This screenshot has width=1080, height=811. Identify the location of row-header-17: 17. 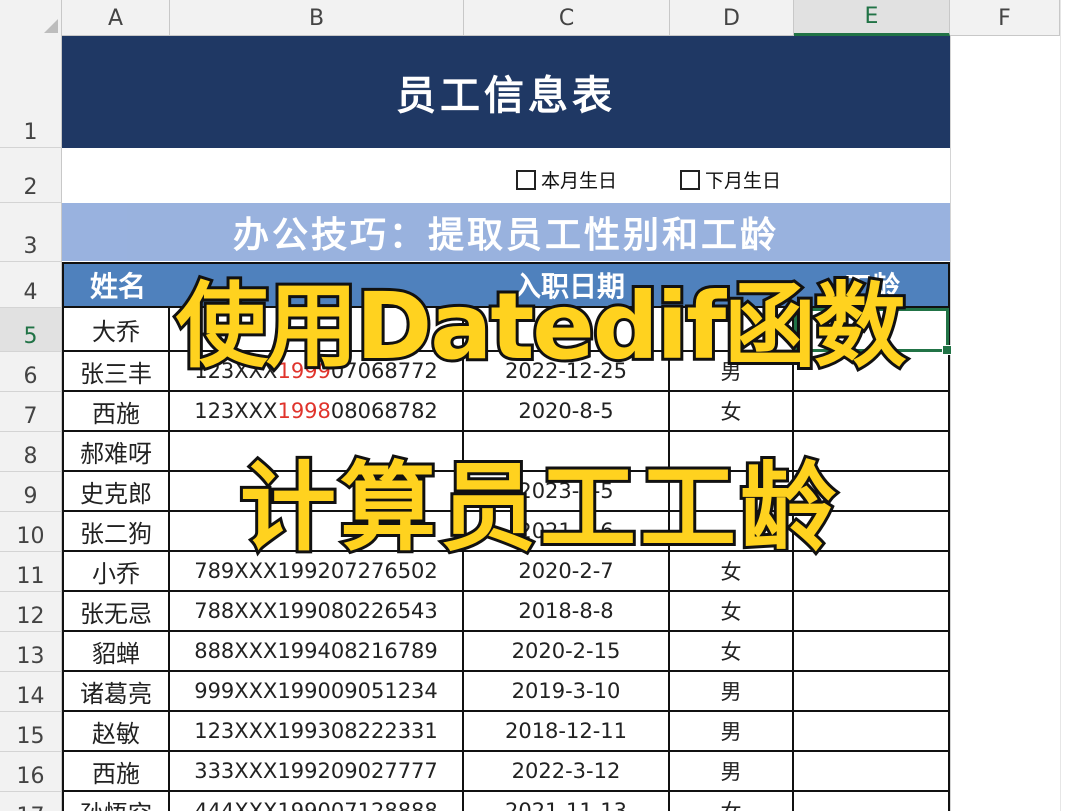
(31, 801).